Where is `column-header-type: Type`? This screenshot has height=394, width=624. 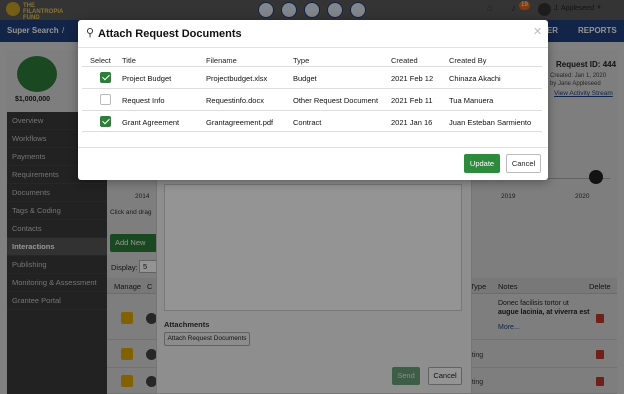 column-header-type: Type is located at coordinates (301, 60).